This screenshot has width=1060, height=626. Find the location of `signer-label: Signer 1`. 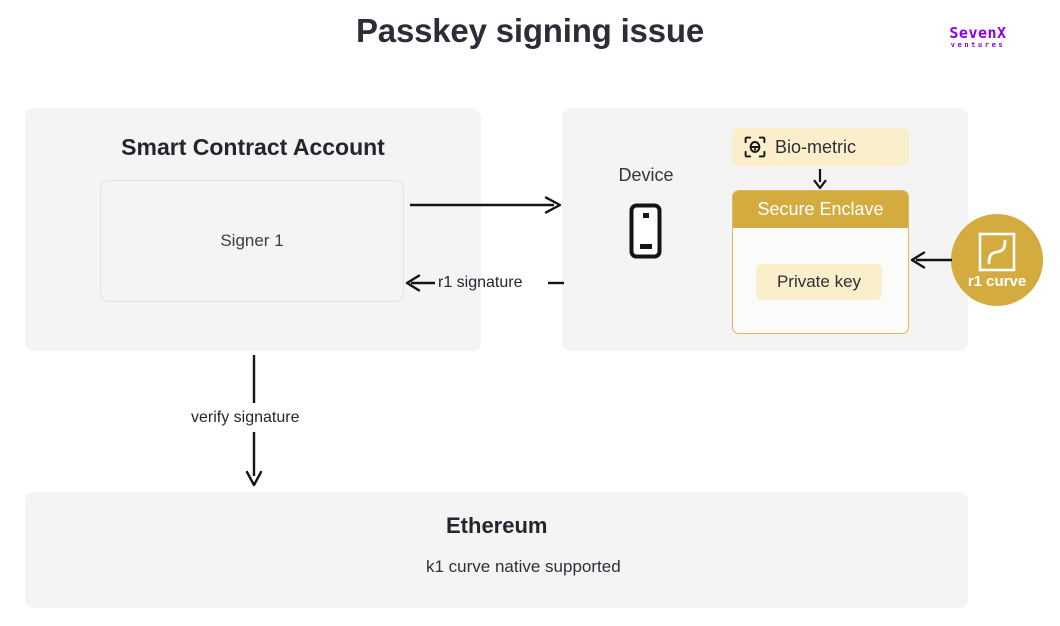

signer-label: Signer 1 is located at coordinates (252, 240).